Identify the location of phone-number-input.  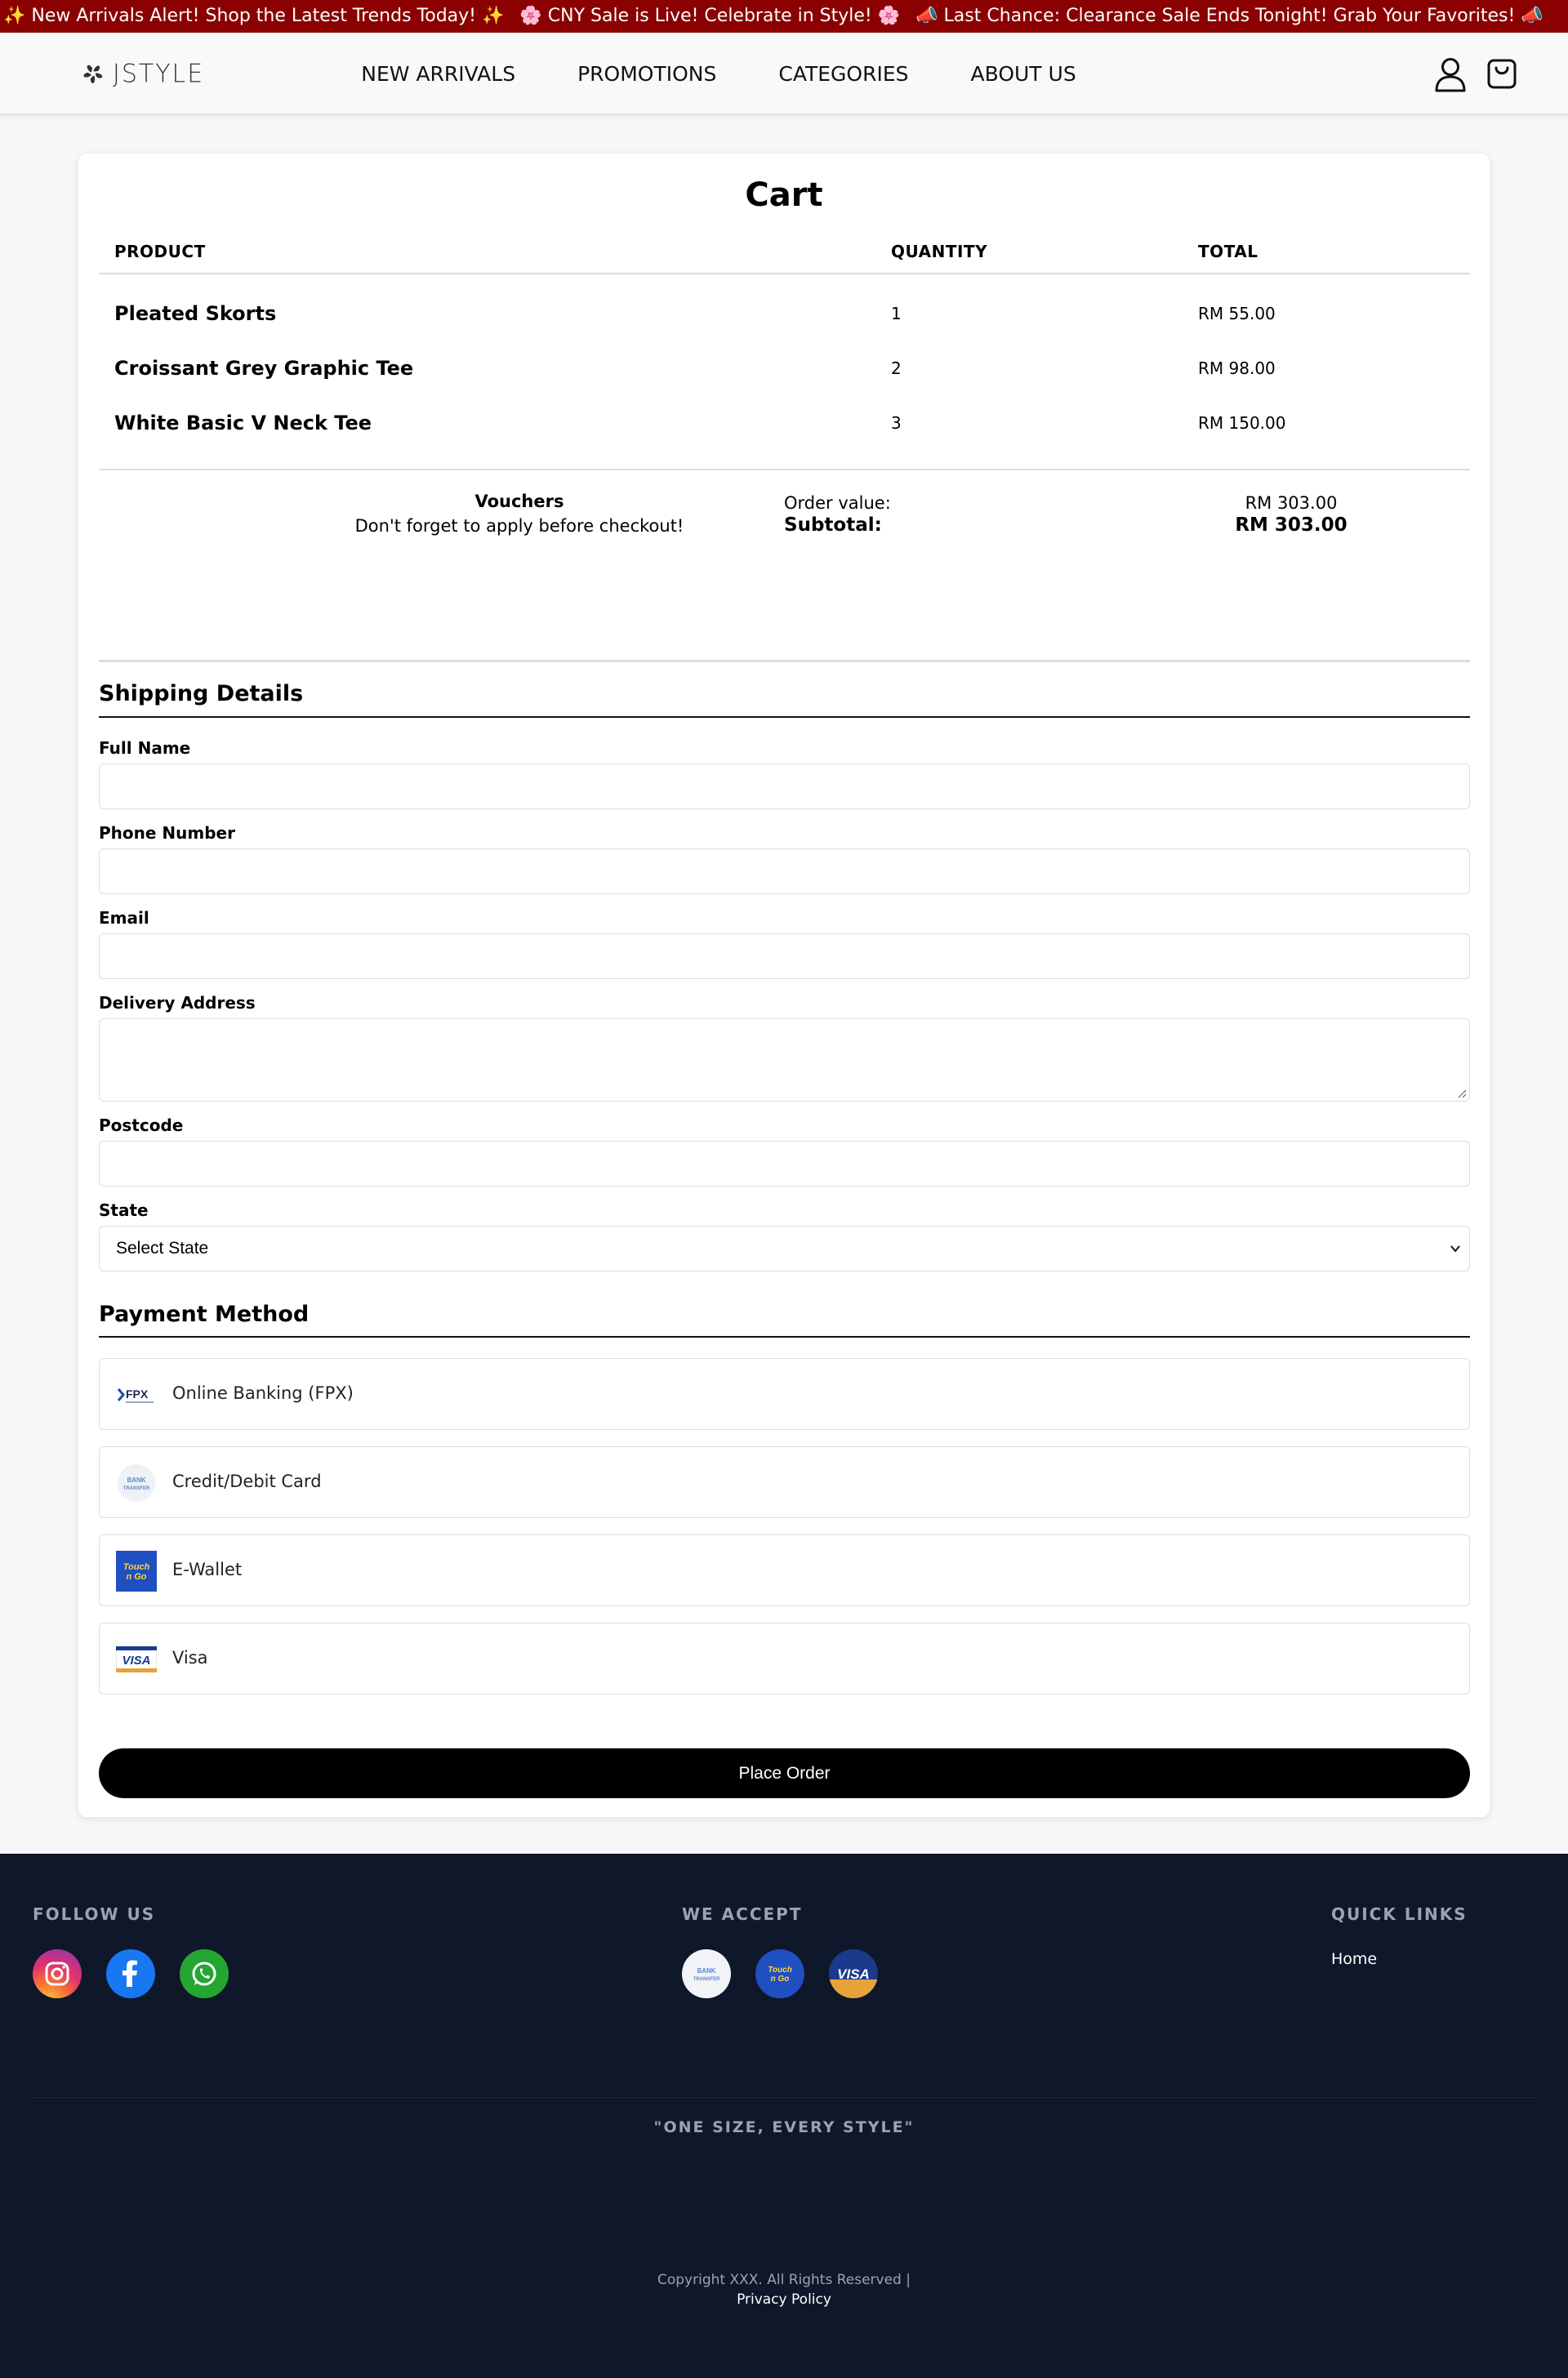
(784, 871).